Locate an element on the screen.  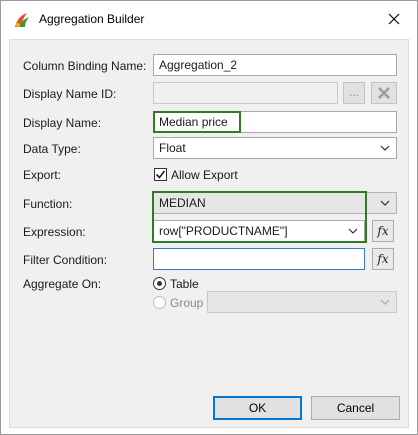
display-name-id-label: Display Name ID: is located at coordinates (70, 94).